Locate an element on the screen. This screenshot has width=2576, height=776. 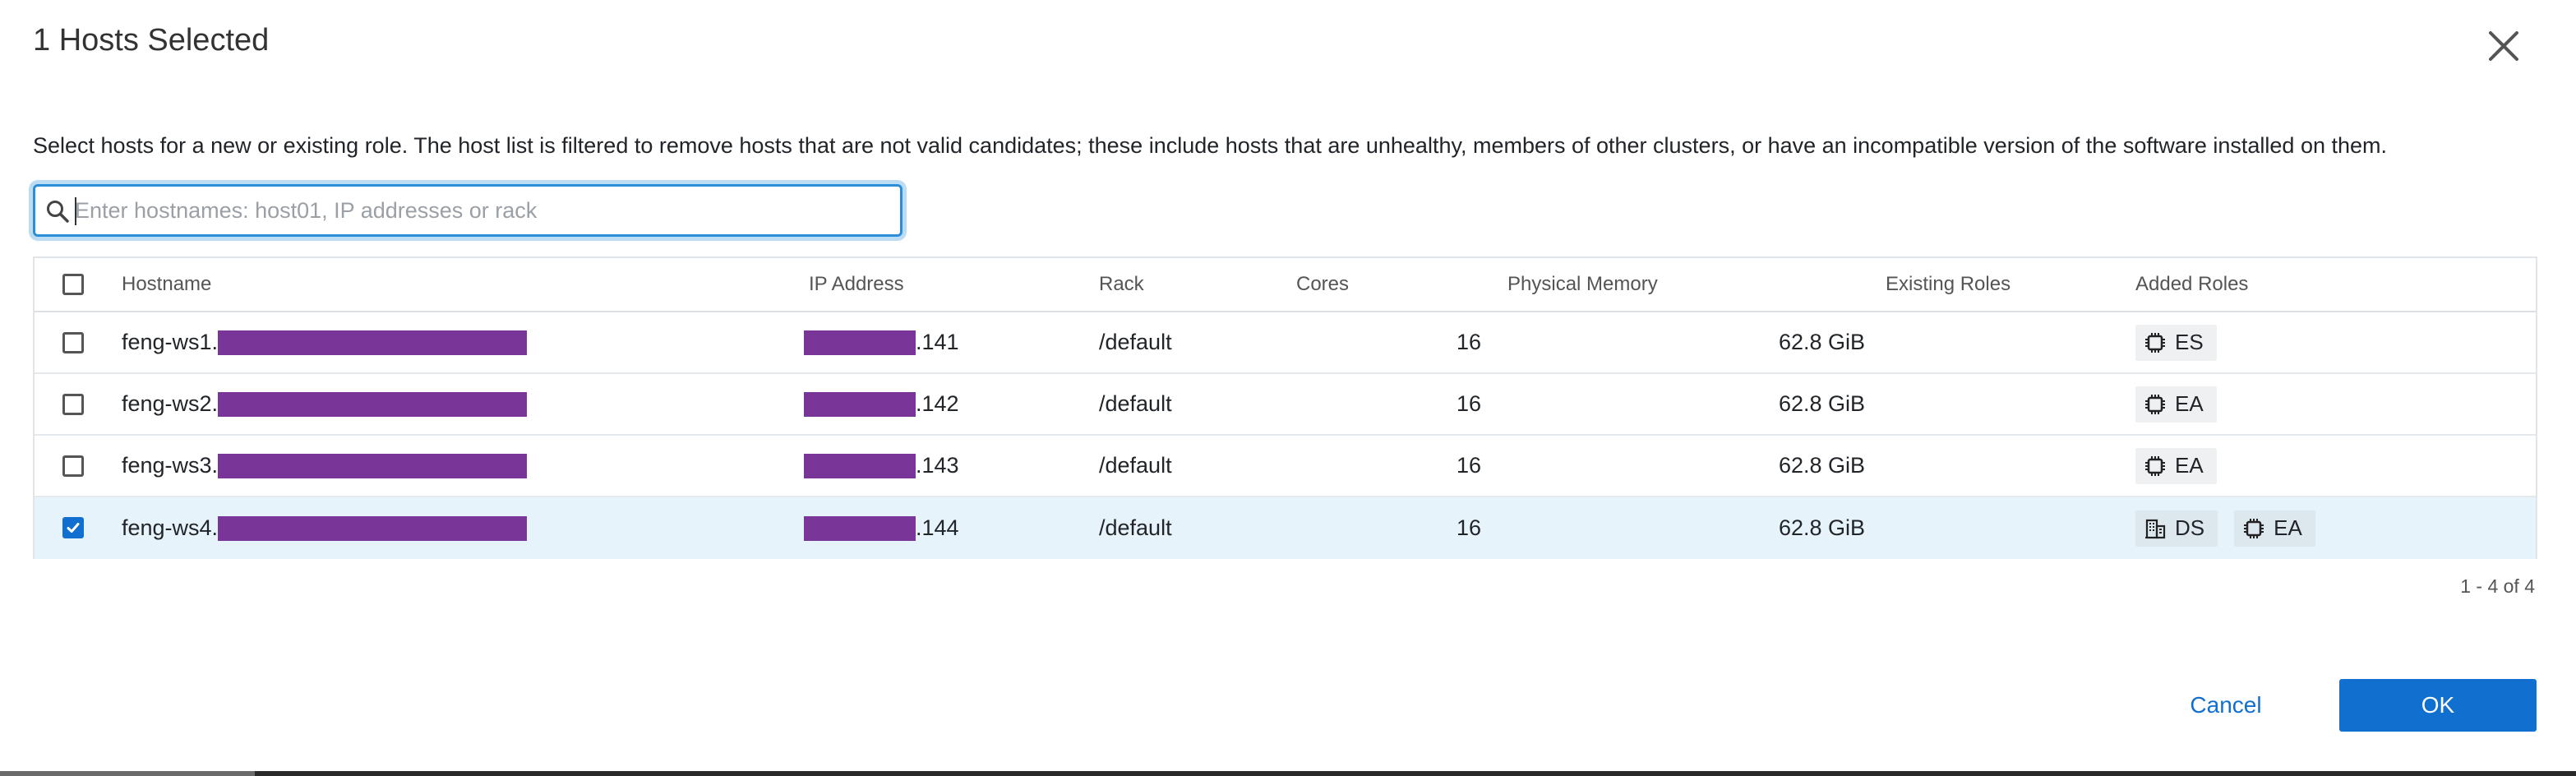
hostname-cell: feng-ws2. is located at coordinates (325, 404).